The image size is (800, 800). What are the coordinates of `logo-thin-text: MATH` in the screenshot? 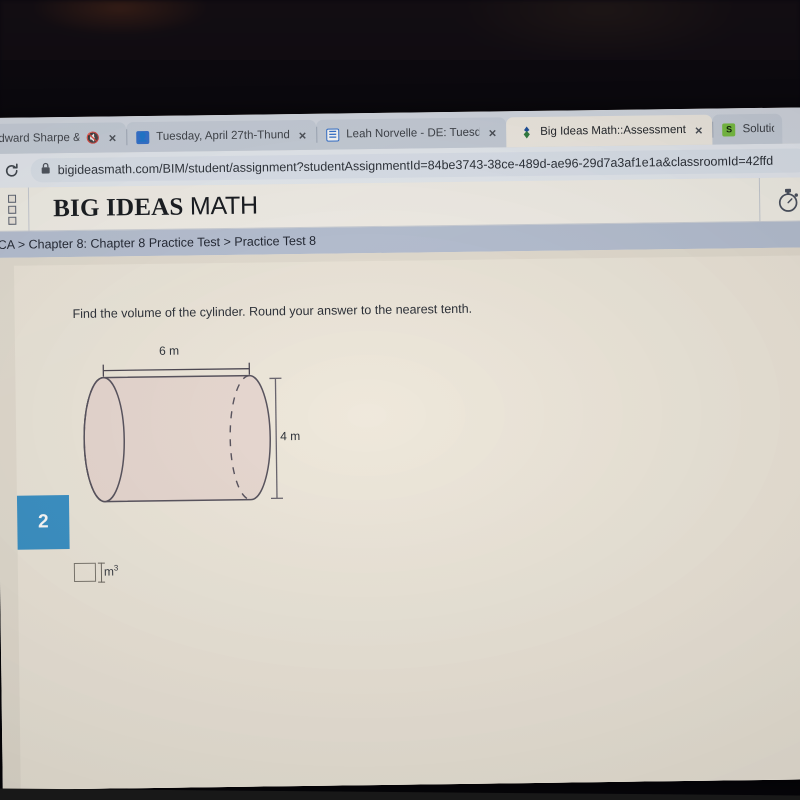 It's located at (223, 206).